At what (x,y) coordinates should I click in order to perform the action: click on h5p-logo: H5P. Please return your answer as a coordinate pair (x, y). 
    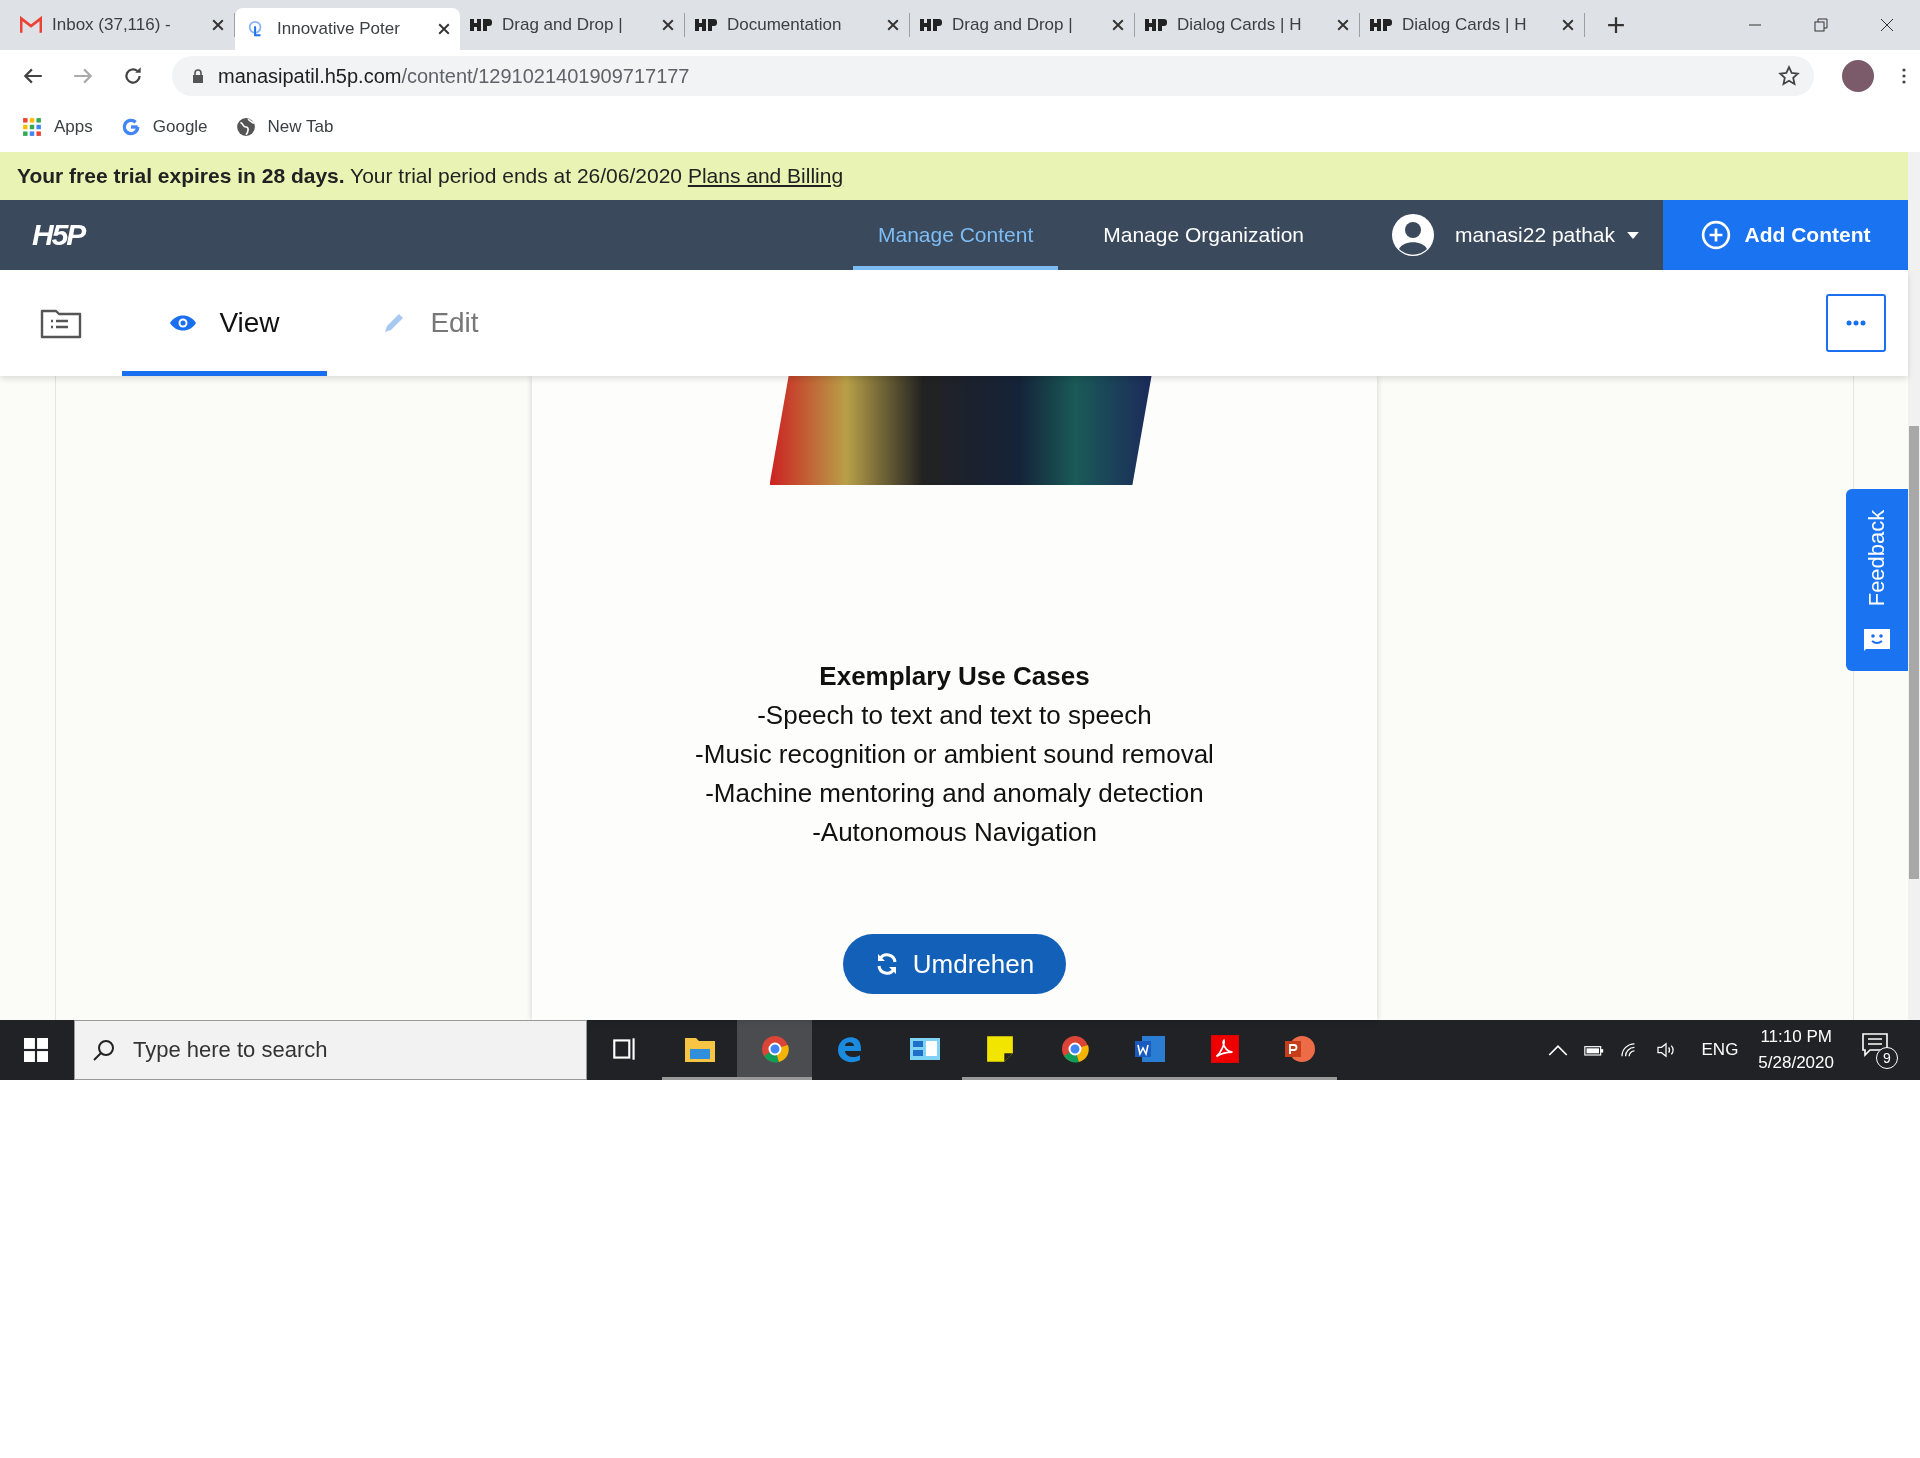
    Looking at the image, I should click on (58, 235).